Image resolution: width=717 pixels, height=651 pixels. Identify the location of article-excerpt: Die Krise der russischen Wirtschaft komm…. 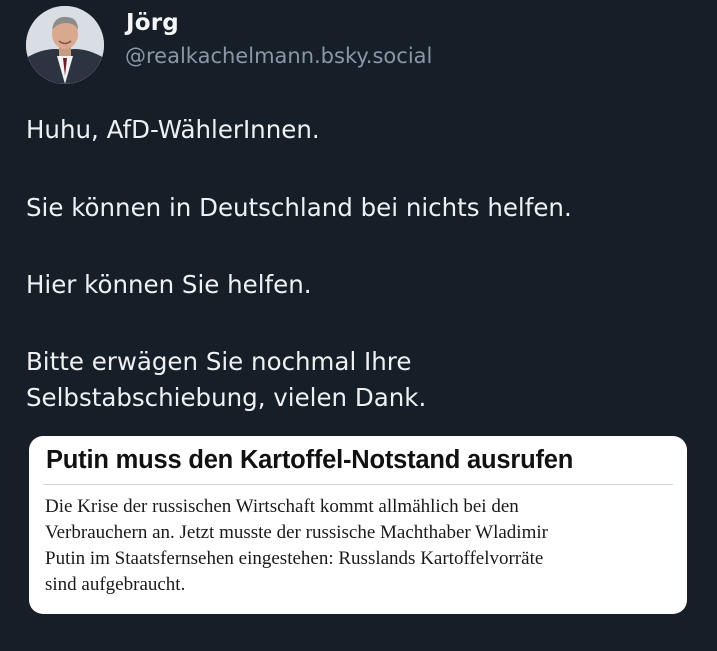
(360, 546).